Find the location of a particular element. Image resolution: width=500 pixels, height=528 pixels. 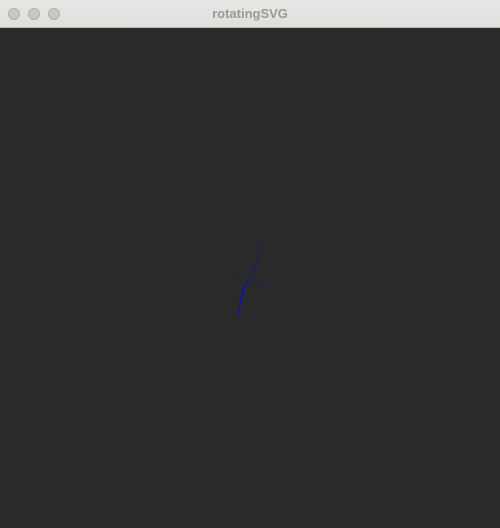

rotating-star-shape is located at coordinates (250, 278).